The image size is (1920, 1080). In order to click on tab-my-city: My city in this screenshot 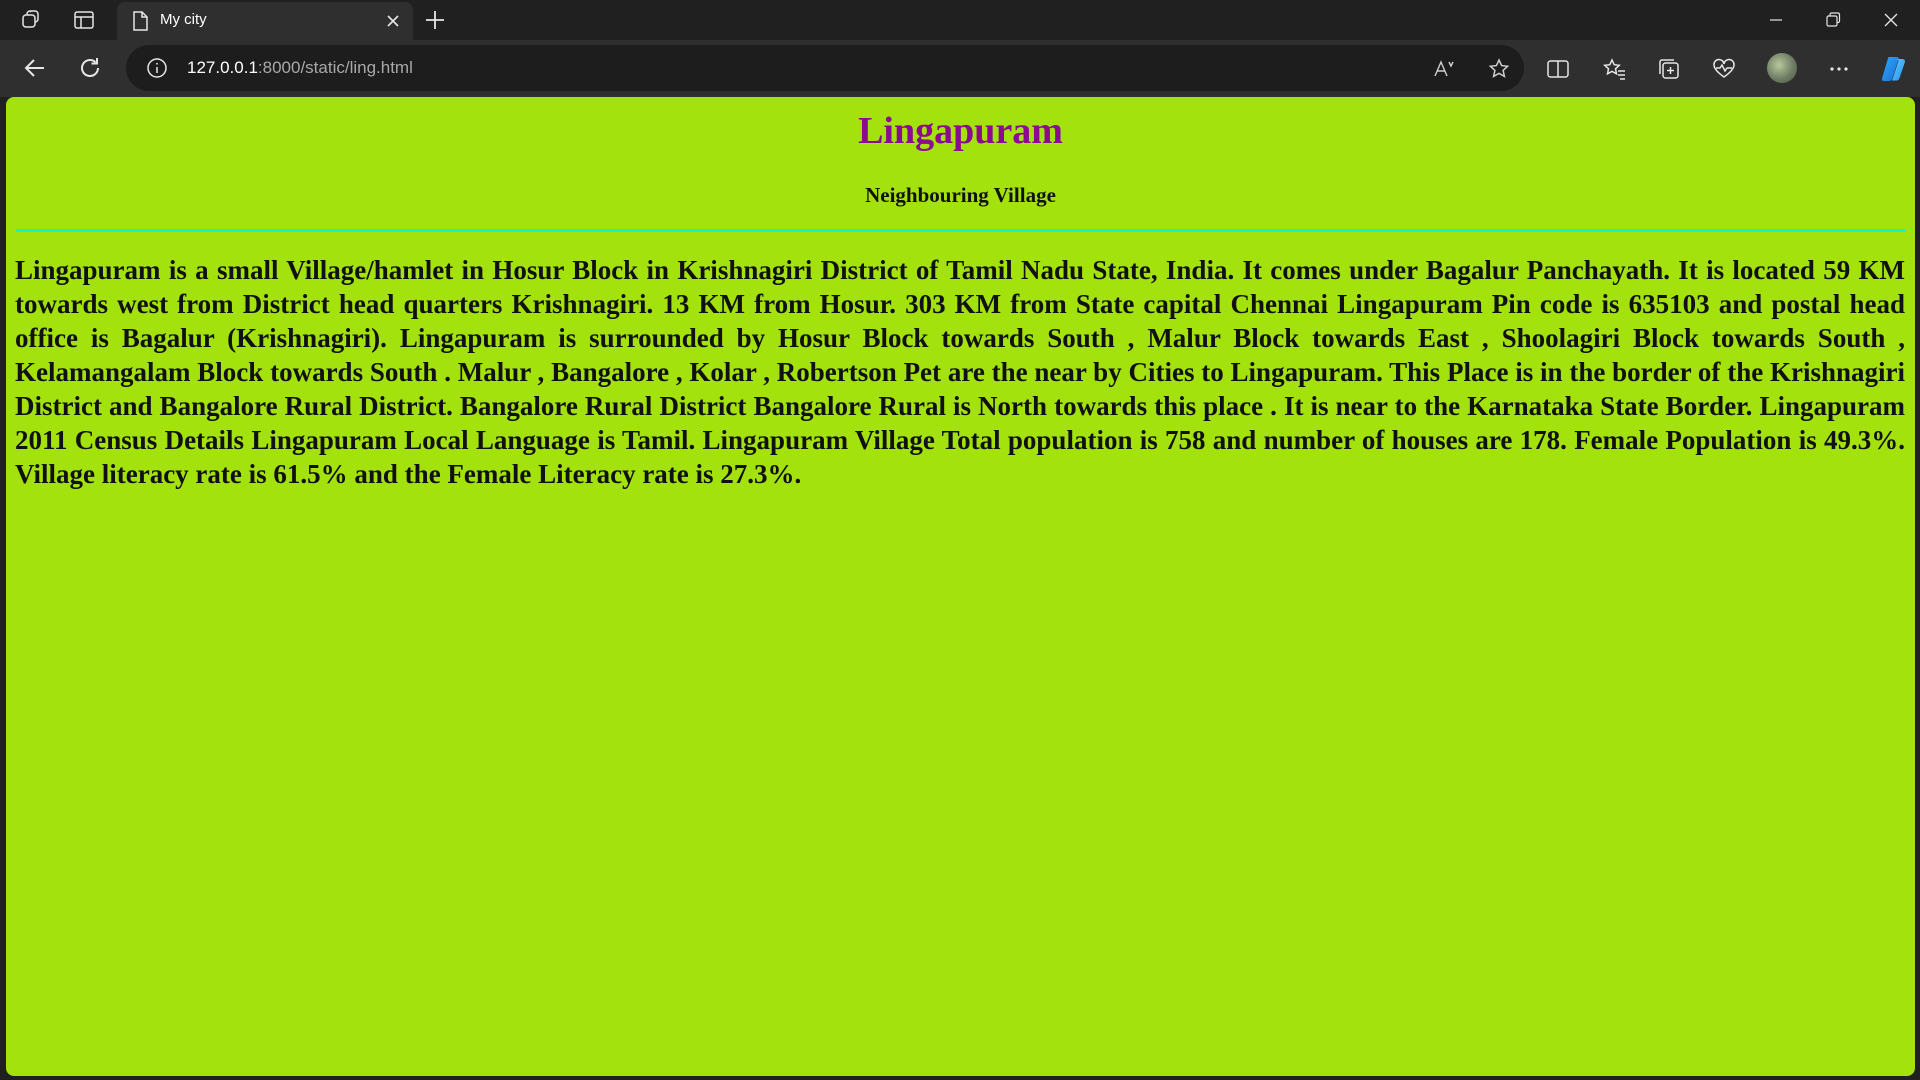, I will do `click(265, 21)`.